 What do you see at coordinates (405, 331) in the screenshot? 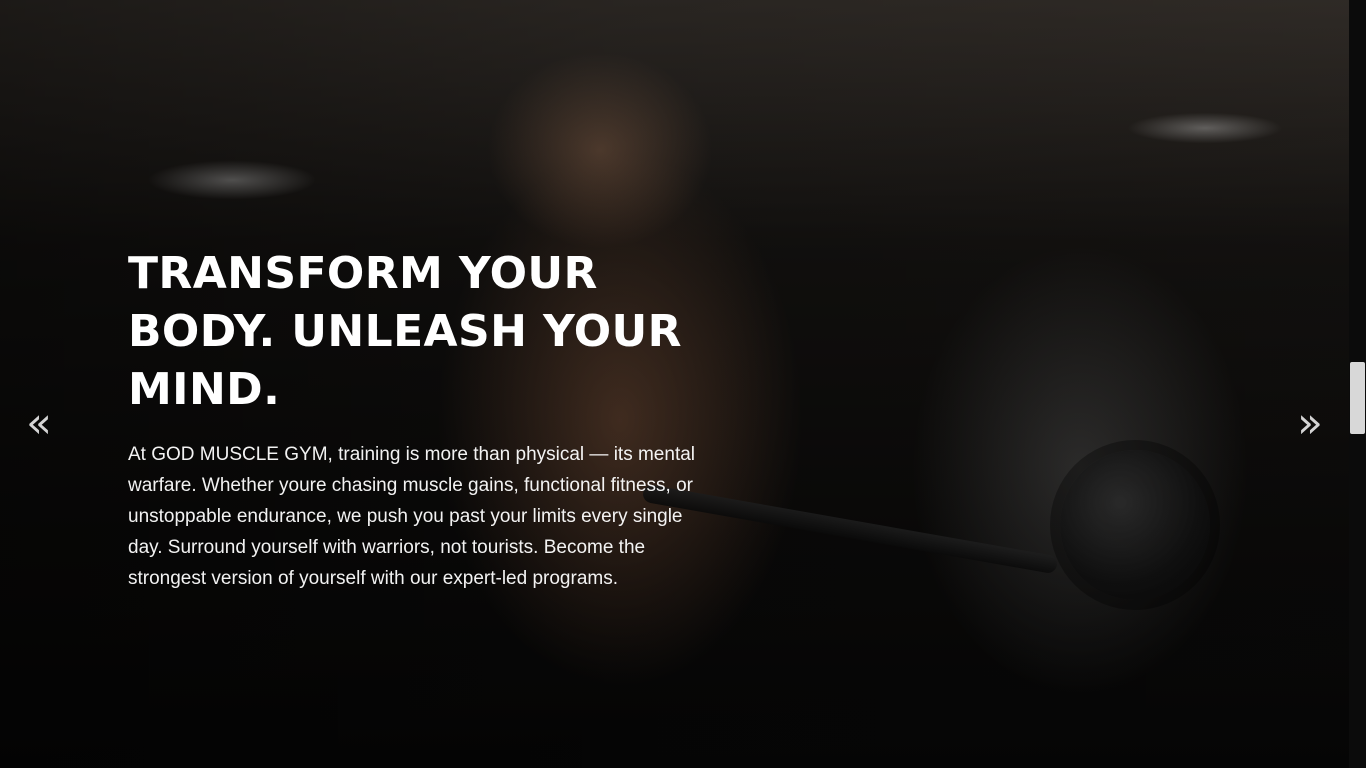
I see `hero-headline: TRANSFORM YOUR BODY. UNLEASH YOUR MIND.` at bounding box center [405, 331].